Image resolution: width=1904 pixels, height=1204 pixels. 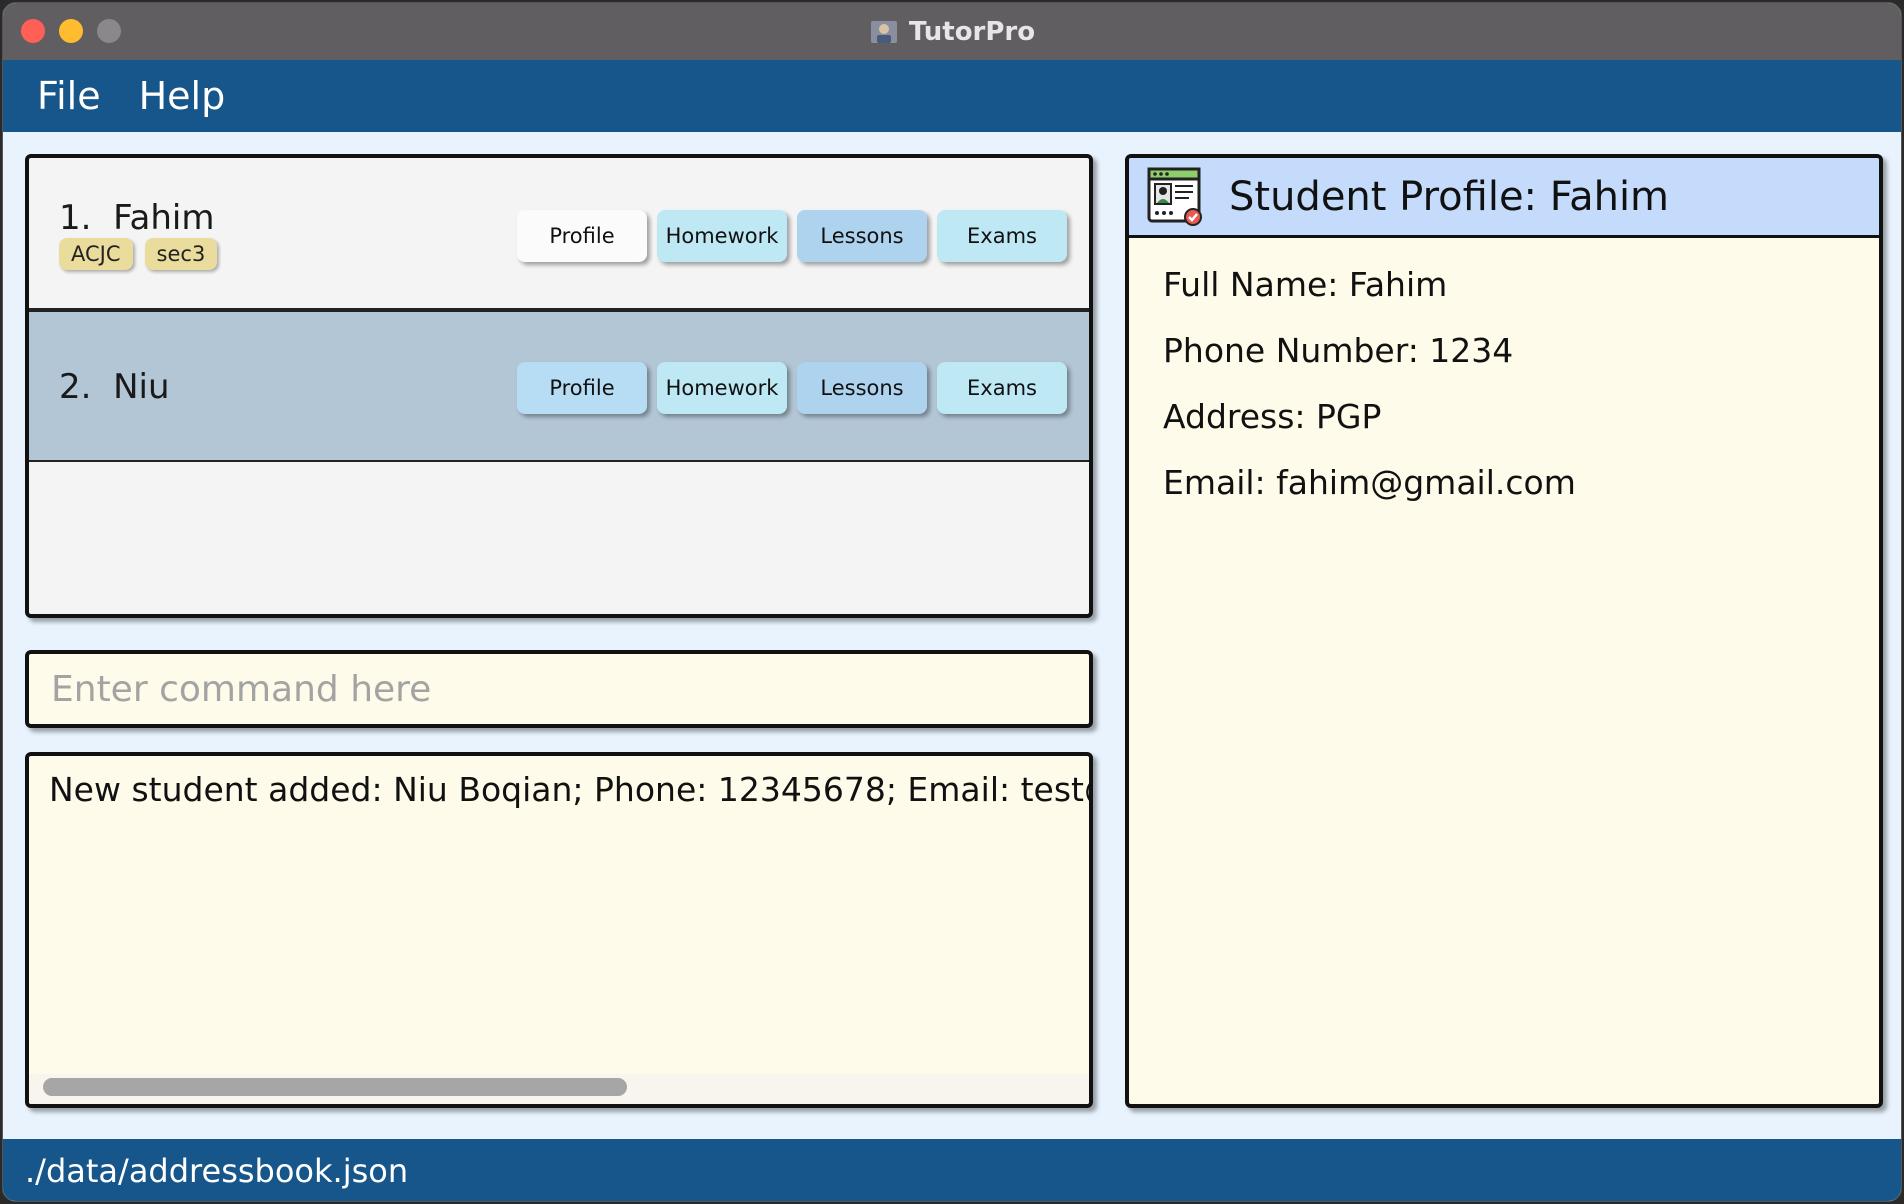 I want to click on student-name-text: Fahim, so click(x=164, y=218).